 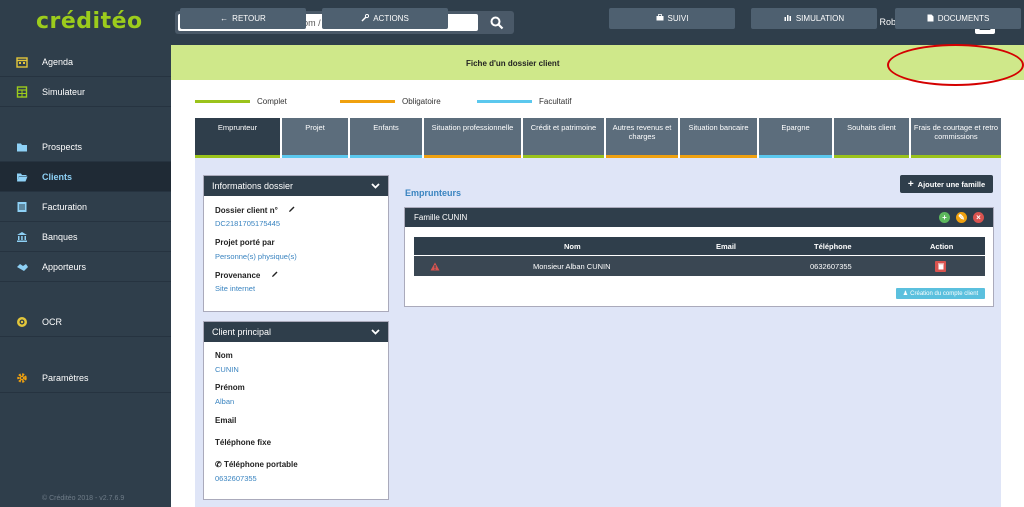 I want to click on projet-label: Projet porté par, so click(x=245, y=242).